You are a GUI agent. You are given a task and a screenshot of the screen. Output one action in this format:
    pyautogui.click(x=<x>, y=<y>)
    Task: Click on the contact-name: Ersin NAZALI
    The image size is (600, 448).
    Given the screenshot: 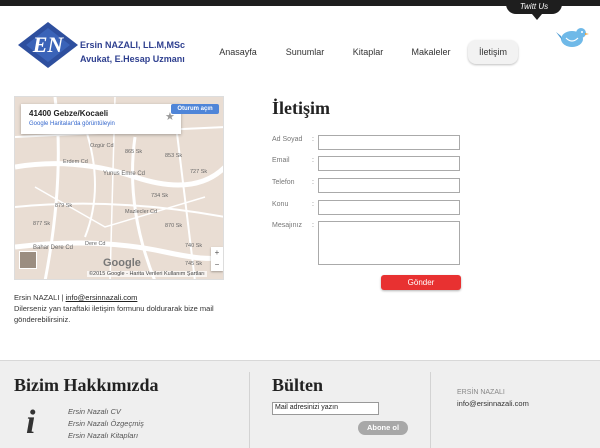 What is the action you would take?
    pyautogui.click(x=37, y=297)
    